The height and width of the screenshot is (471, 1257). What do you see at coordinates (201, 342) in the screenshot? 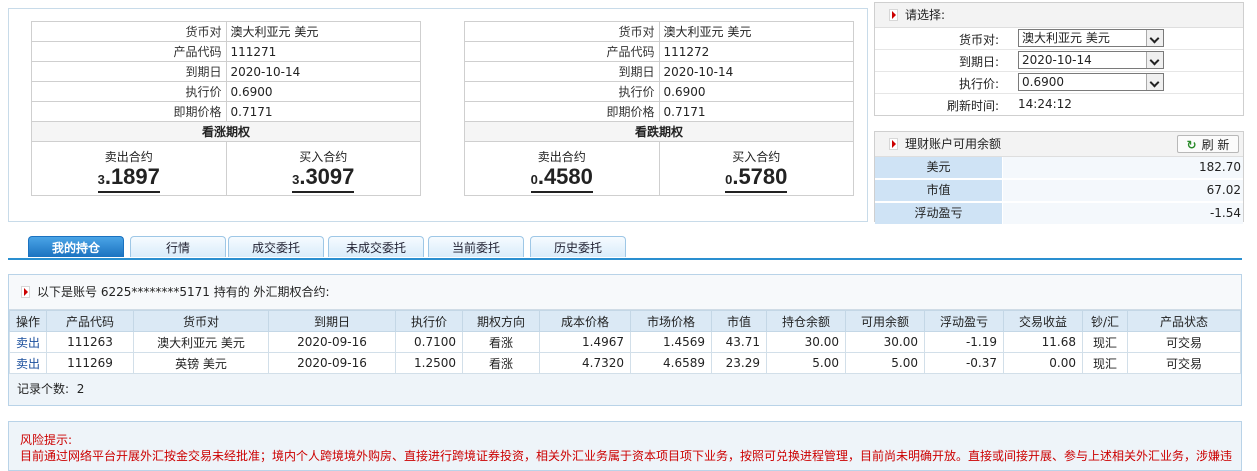
I see `currency-pair-cell: 澳大利亚元 美元` at bounding box center [201, 342].